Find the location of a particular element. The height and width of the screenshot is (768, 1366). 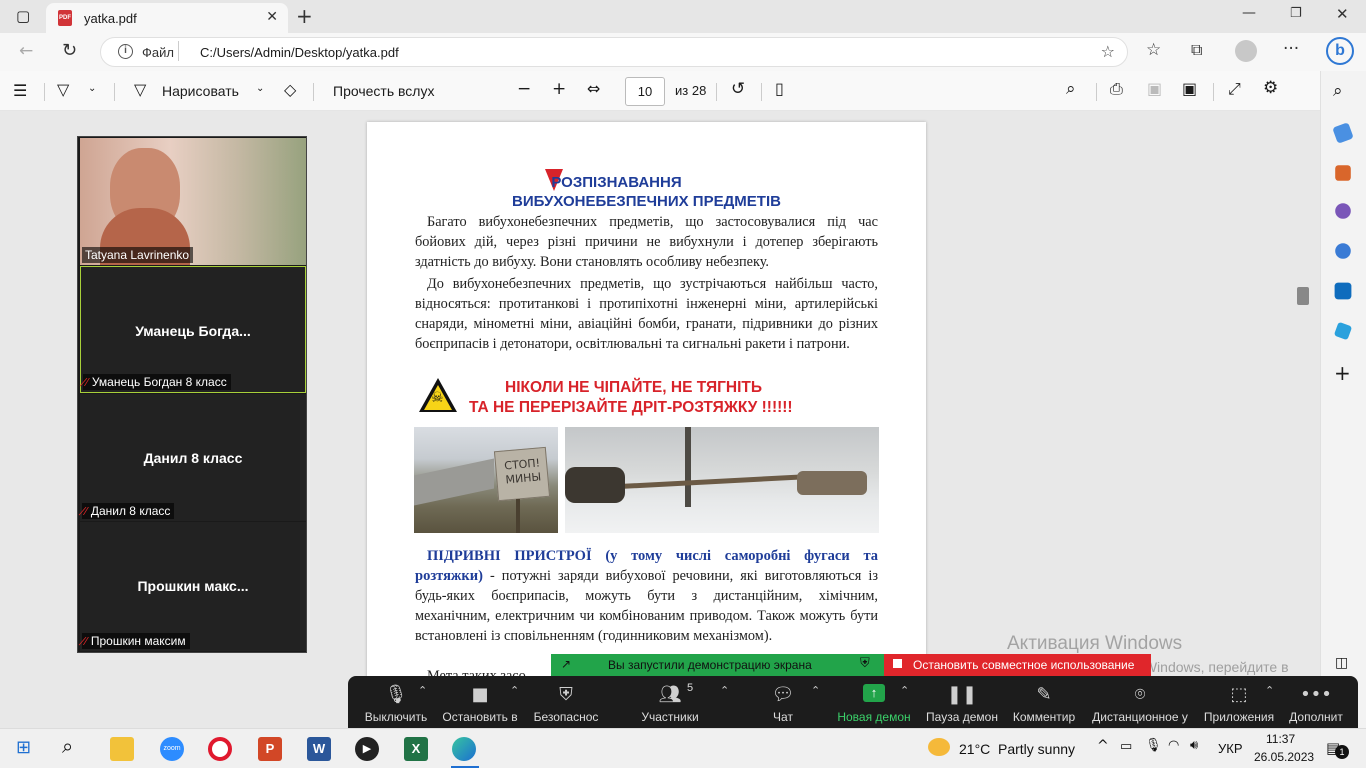

rotate-icon: ↺ is located at coordinates (738, 89).